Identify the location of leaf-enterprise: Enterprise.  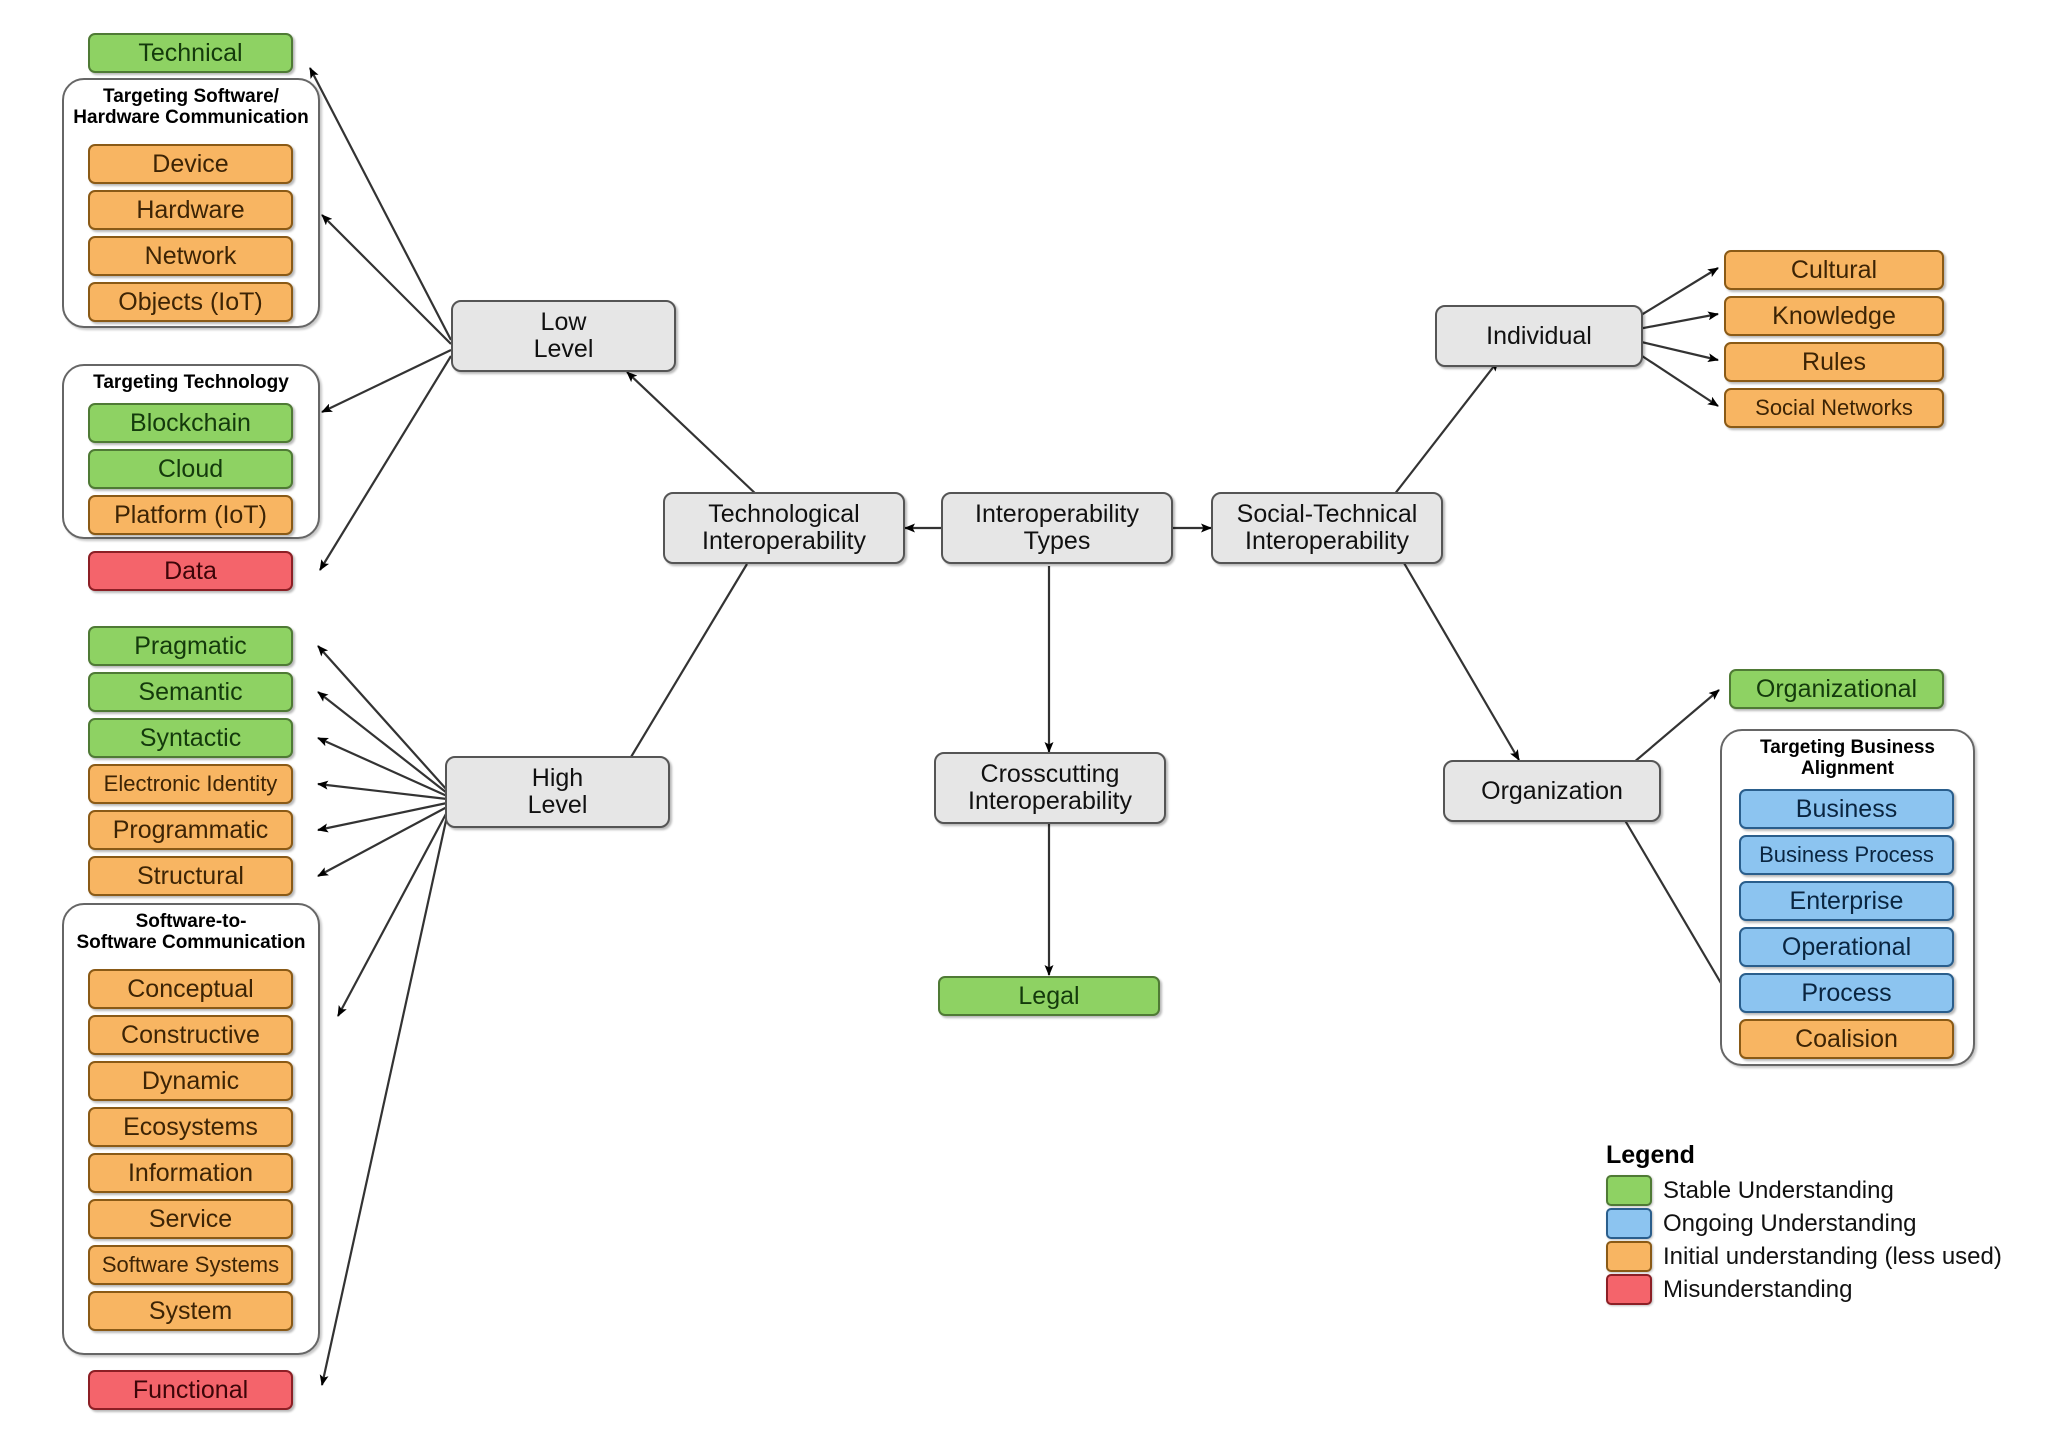
(1846, 901).